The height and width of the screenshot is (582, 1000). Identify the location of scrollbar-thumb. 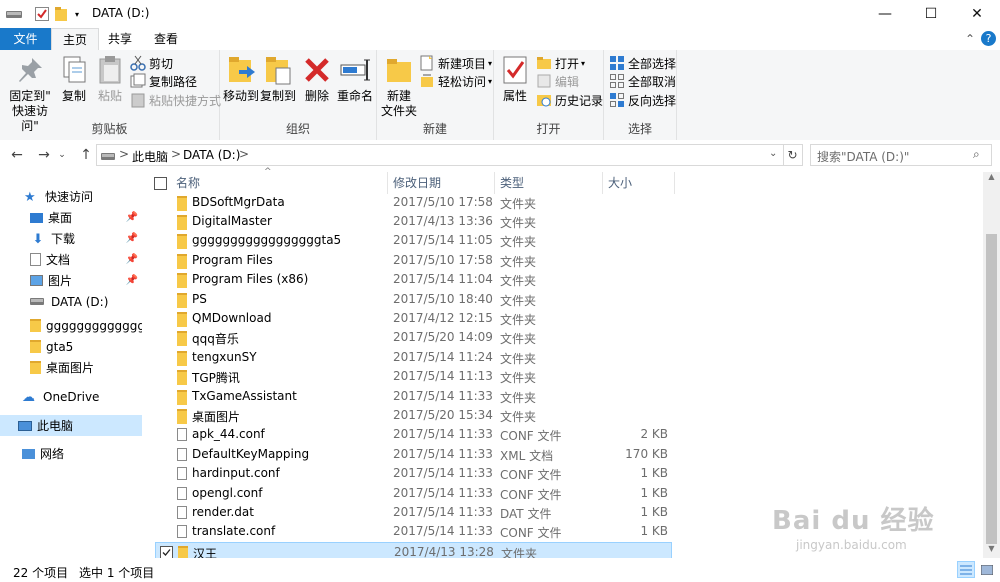
(991, 389).